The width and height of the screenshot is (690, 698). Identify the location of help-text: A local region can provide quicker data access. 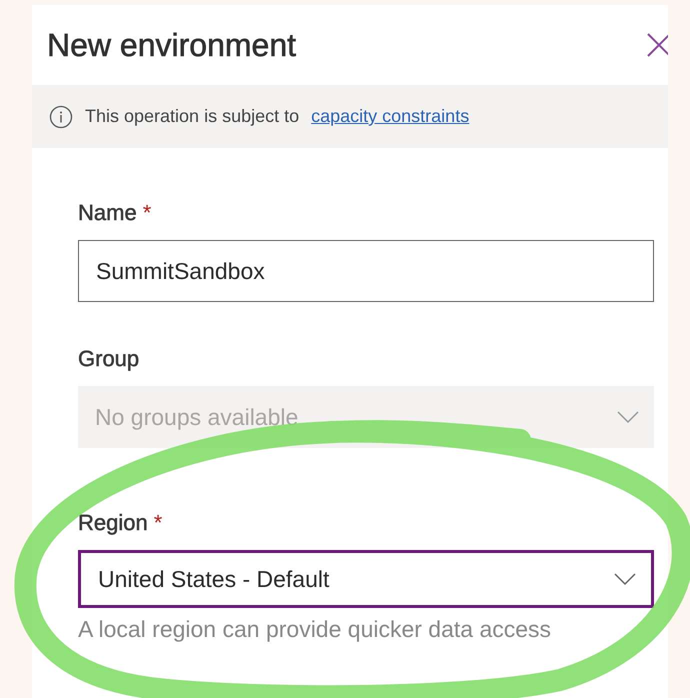
(315, 629).